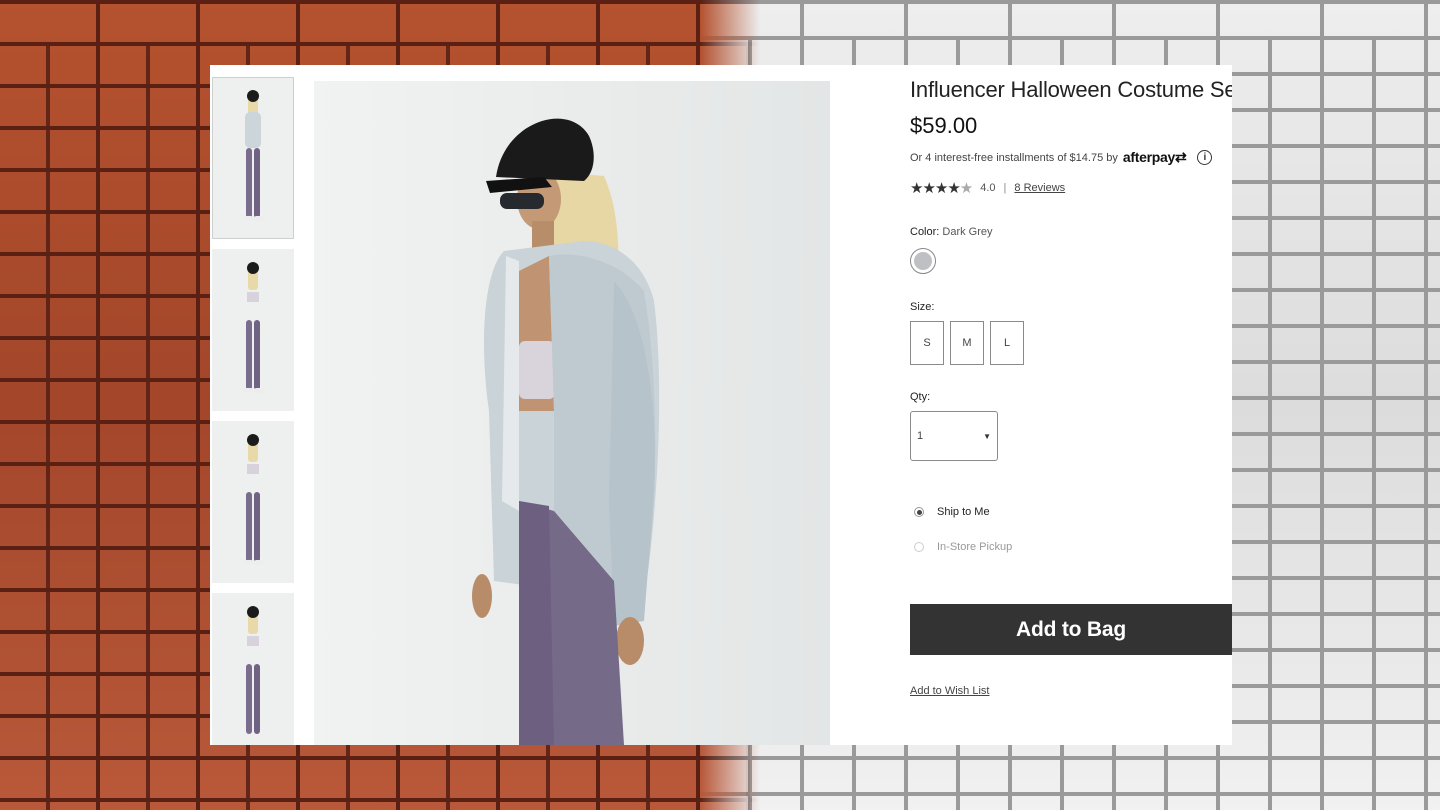 This screenshot has width=1440, height=810. I want to click on afterpay-mark-icon: ⇄, so click(1180, 157).